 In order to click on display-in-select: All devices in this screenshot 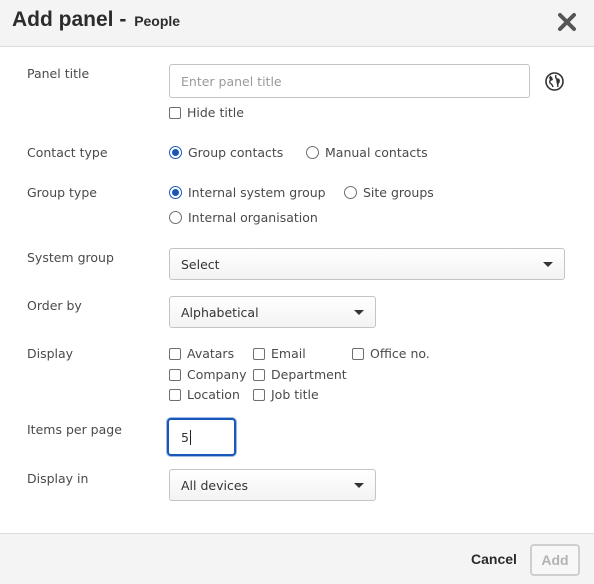, I will do `click(272, 485)`.